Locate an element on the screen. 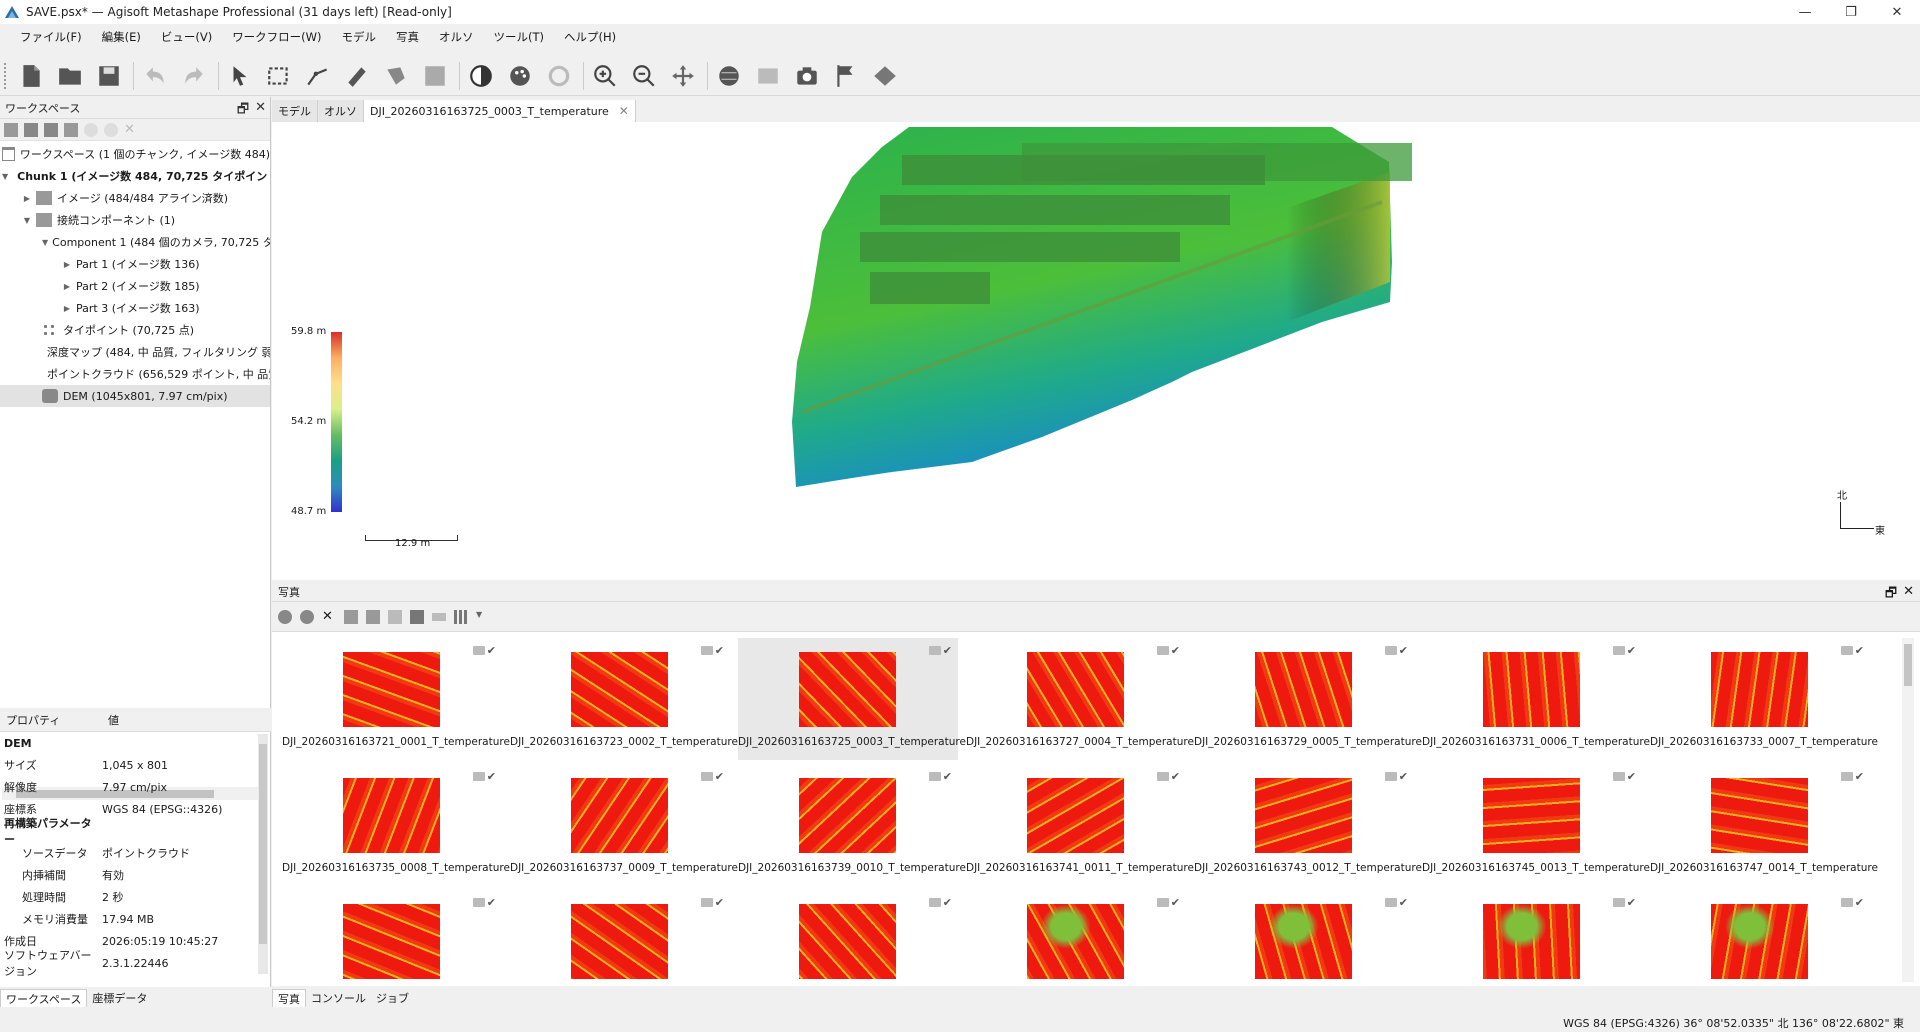  tree-item-component-1: ▼ Component 1 (484 個のカメラ, 70,725 タイ is located at coordinates (135, 242).